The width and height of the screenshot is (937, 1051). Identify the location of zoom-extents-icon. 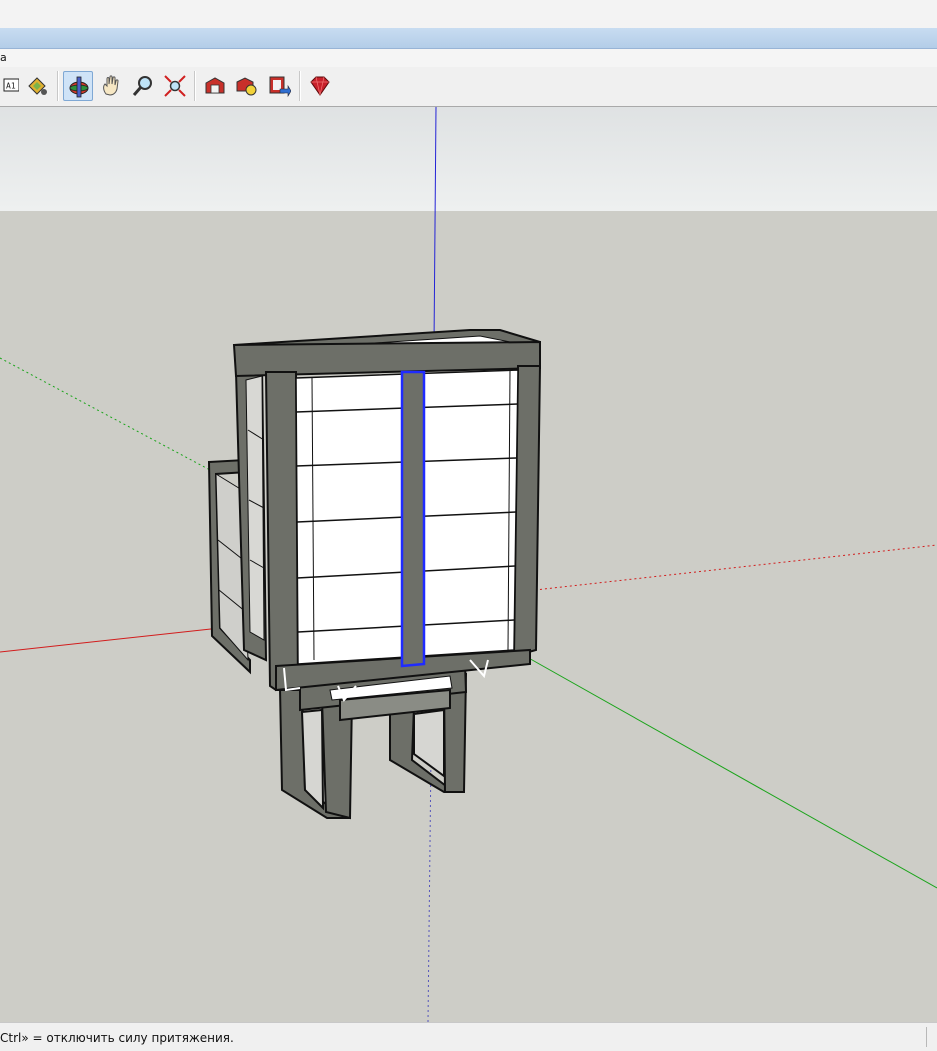
(175, 86).